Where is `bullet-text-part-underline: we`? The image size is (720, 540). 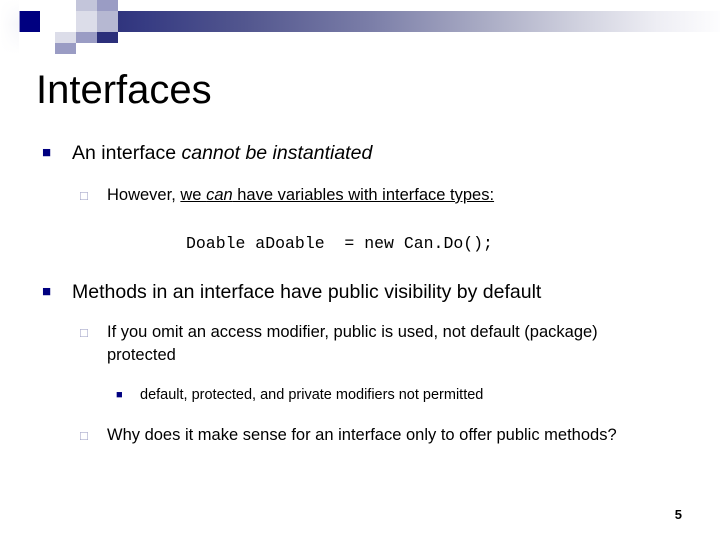 bullet-text-part-underline: we is located at coordinates (193, 195).